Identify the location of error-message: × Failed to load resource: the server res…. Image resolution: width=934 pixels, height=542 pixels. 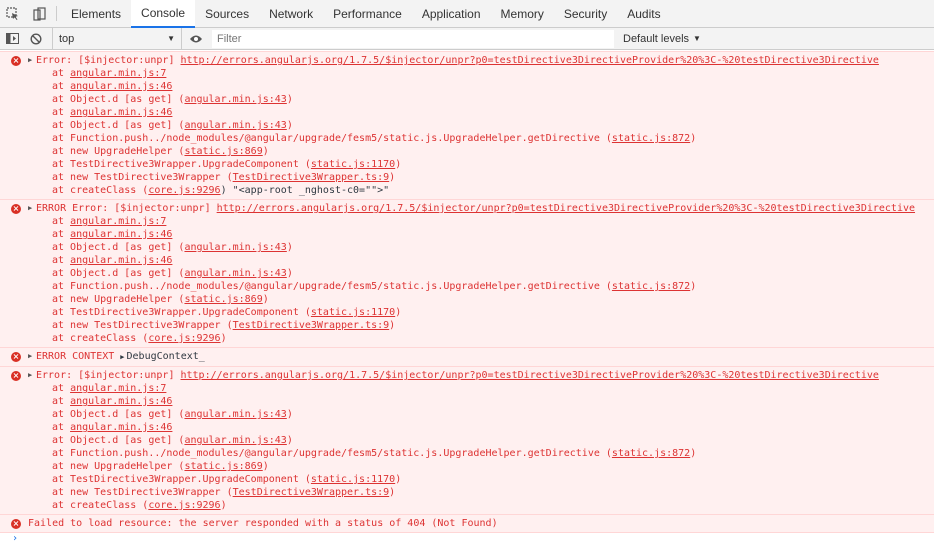
(467, 523).